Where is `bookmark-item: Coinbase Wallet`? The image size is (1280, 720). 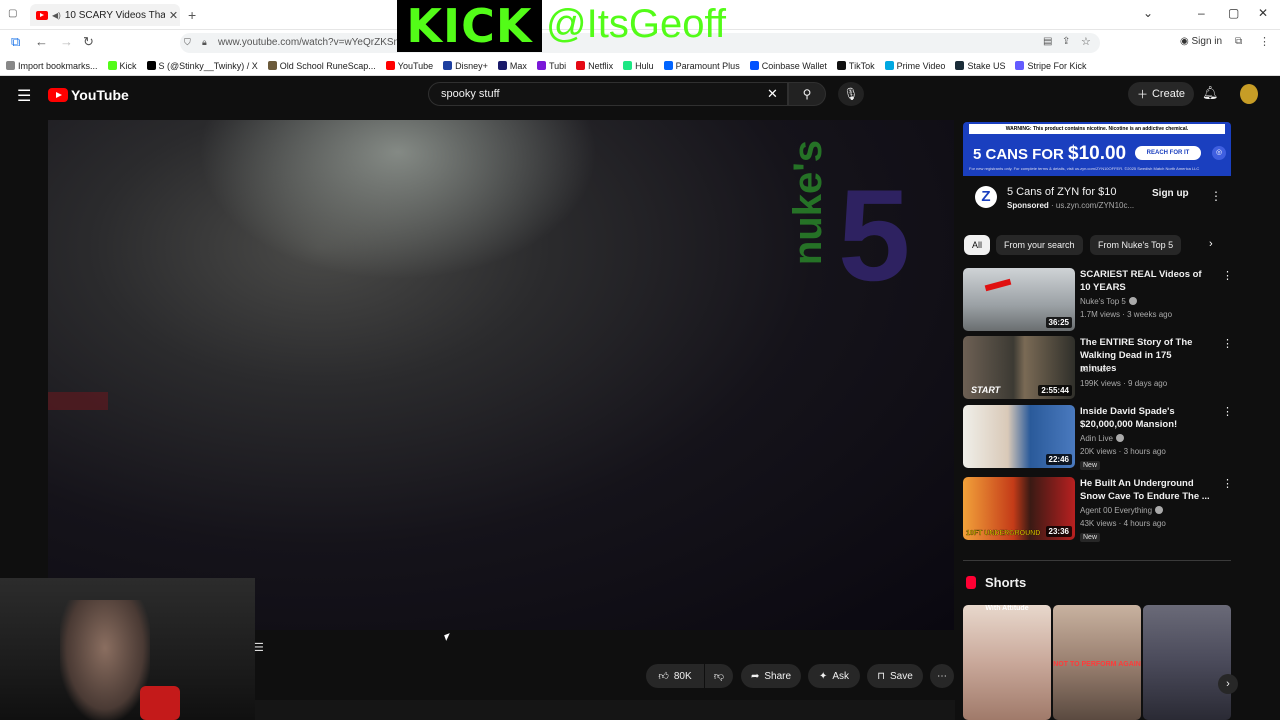 bookmark-item: Coinbase Wallet is located at coordinates (788, 66).